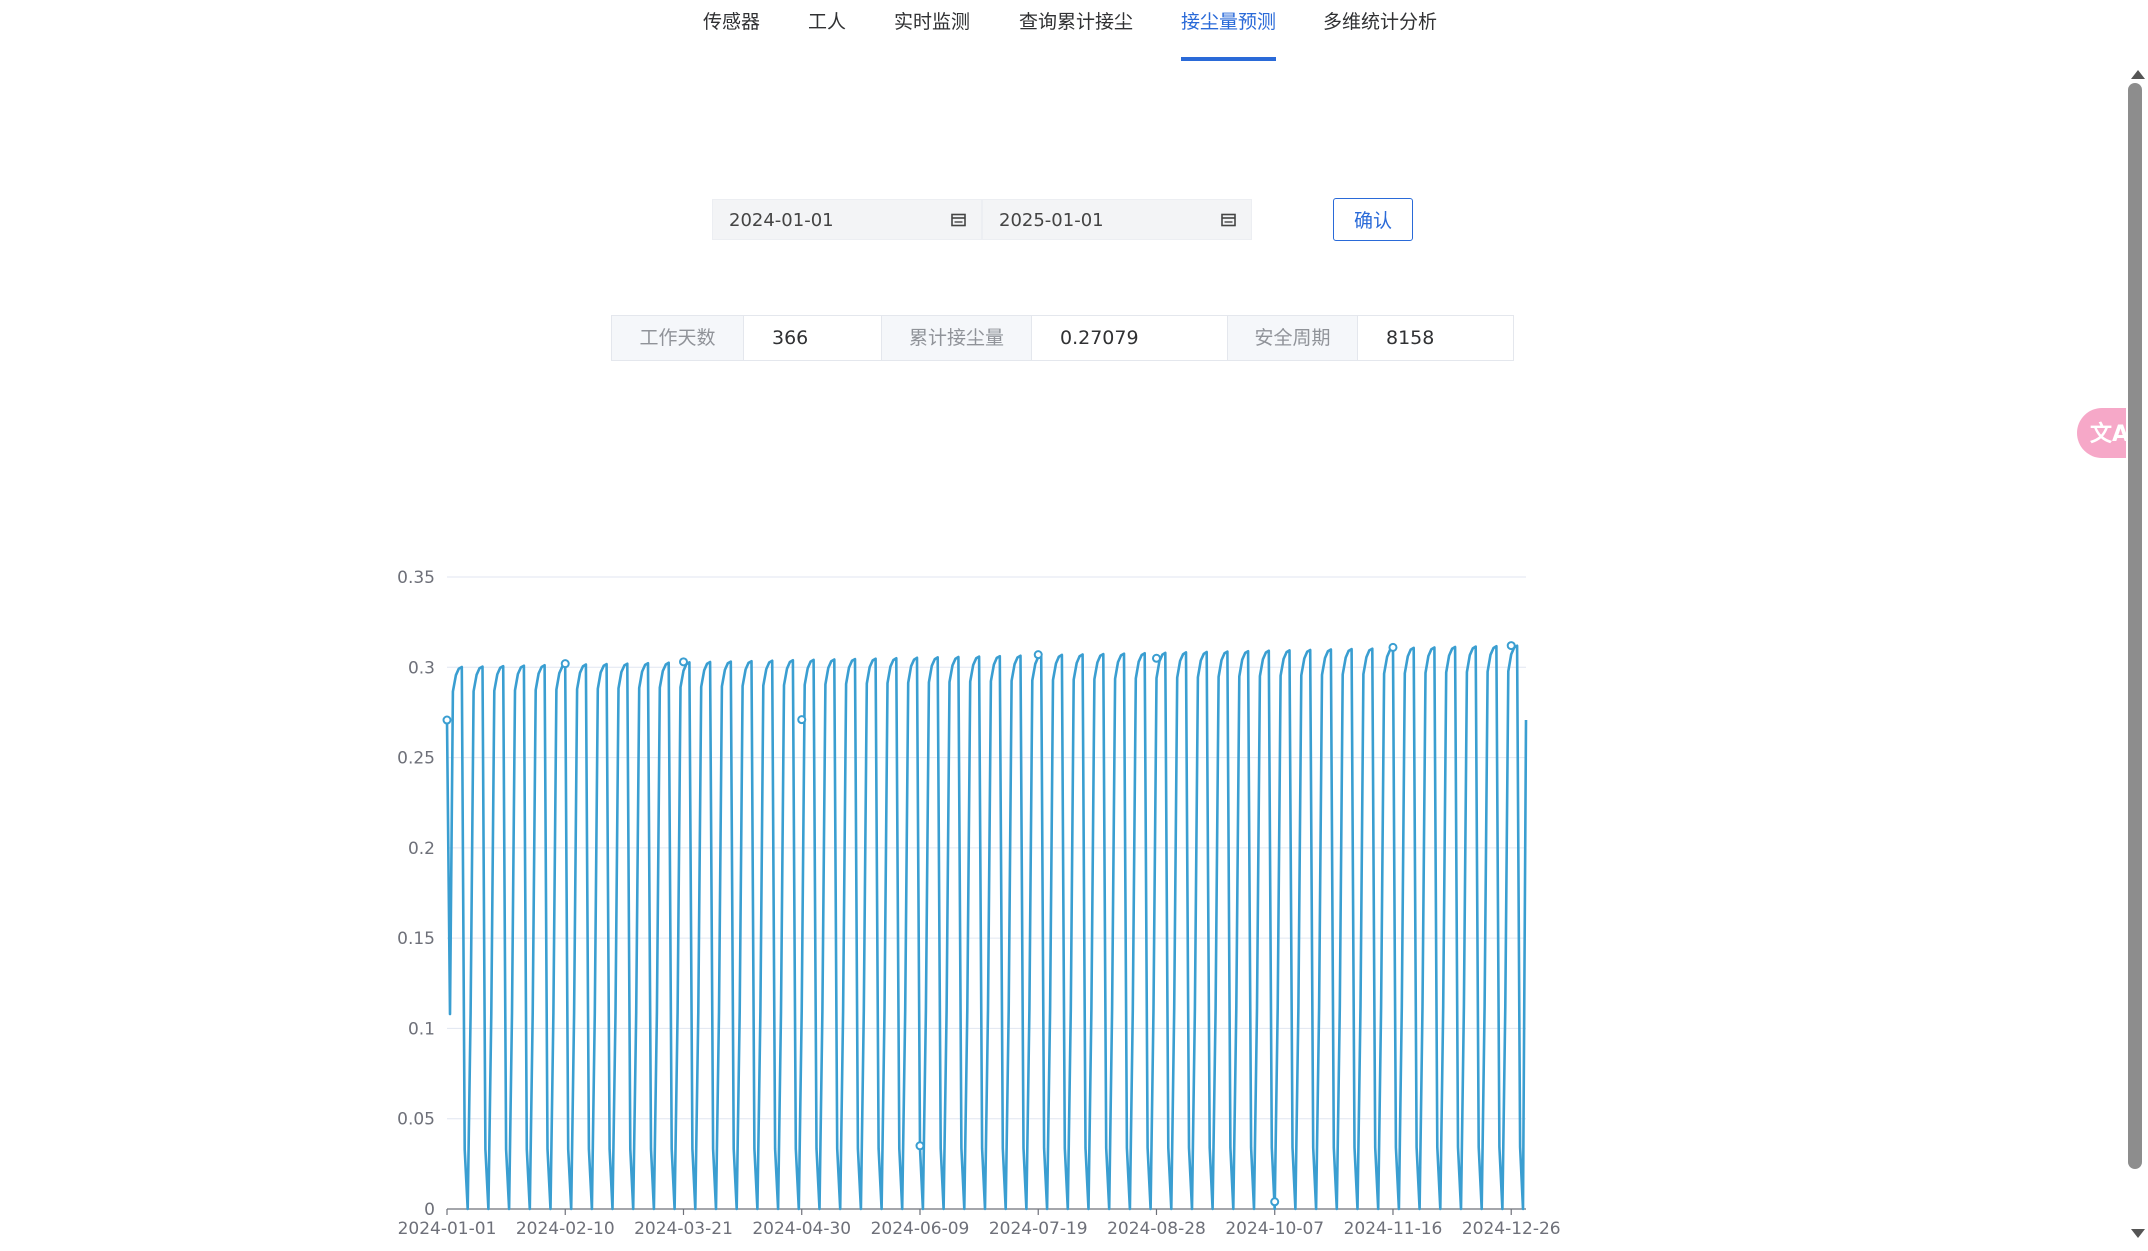 The width and height of the screenshot is (2148, 1251). I want to click on tab-multidimensional-analysis: 多维统计分析, so click(1380, 31).